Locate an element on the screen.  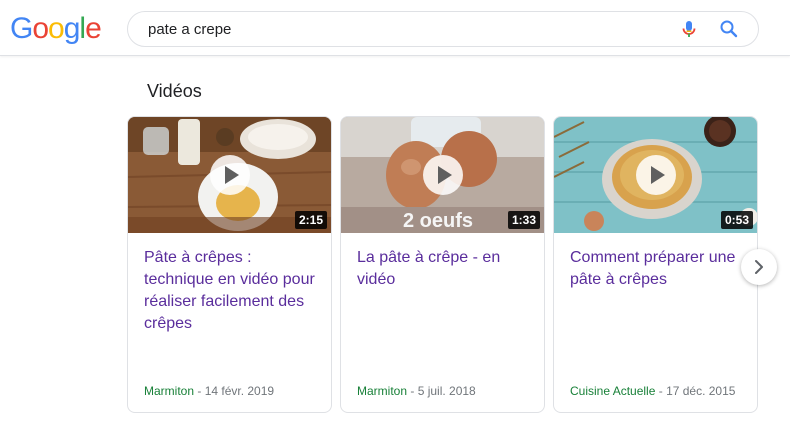
video-thumbnail: 2:15 is located at coordinates (229, 175).